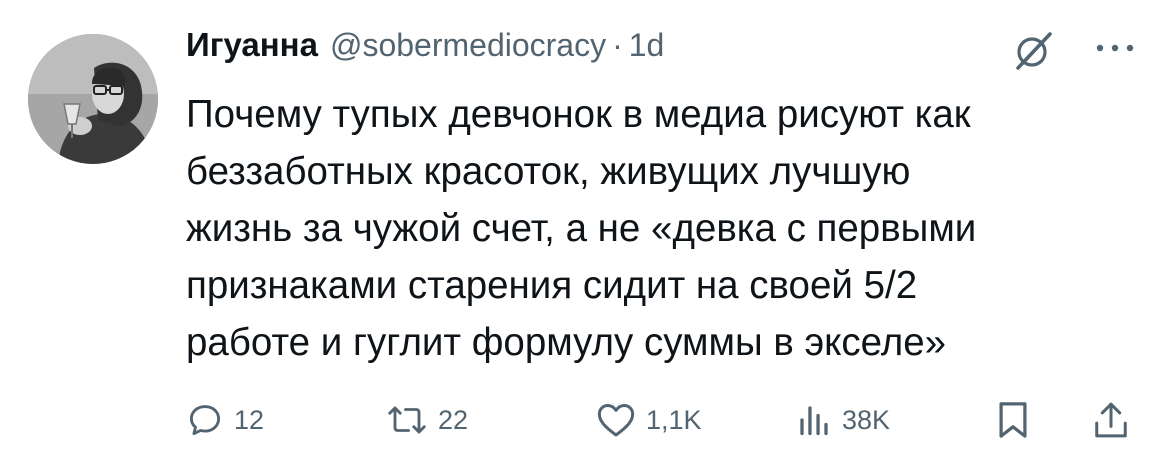  What do you see at coordinates (674, 419) in the screenshot?
I see `like-count: 1,1K` at bounding box center [674, 419].